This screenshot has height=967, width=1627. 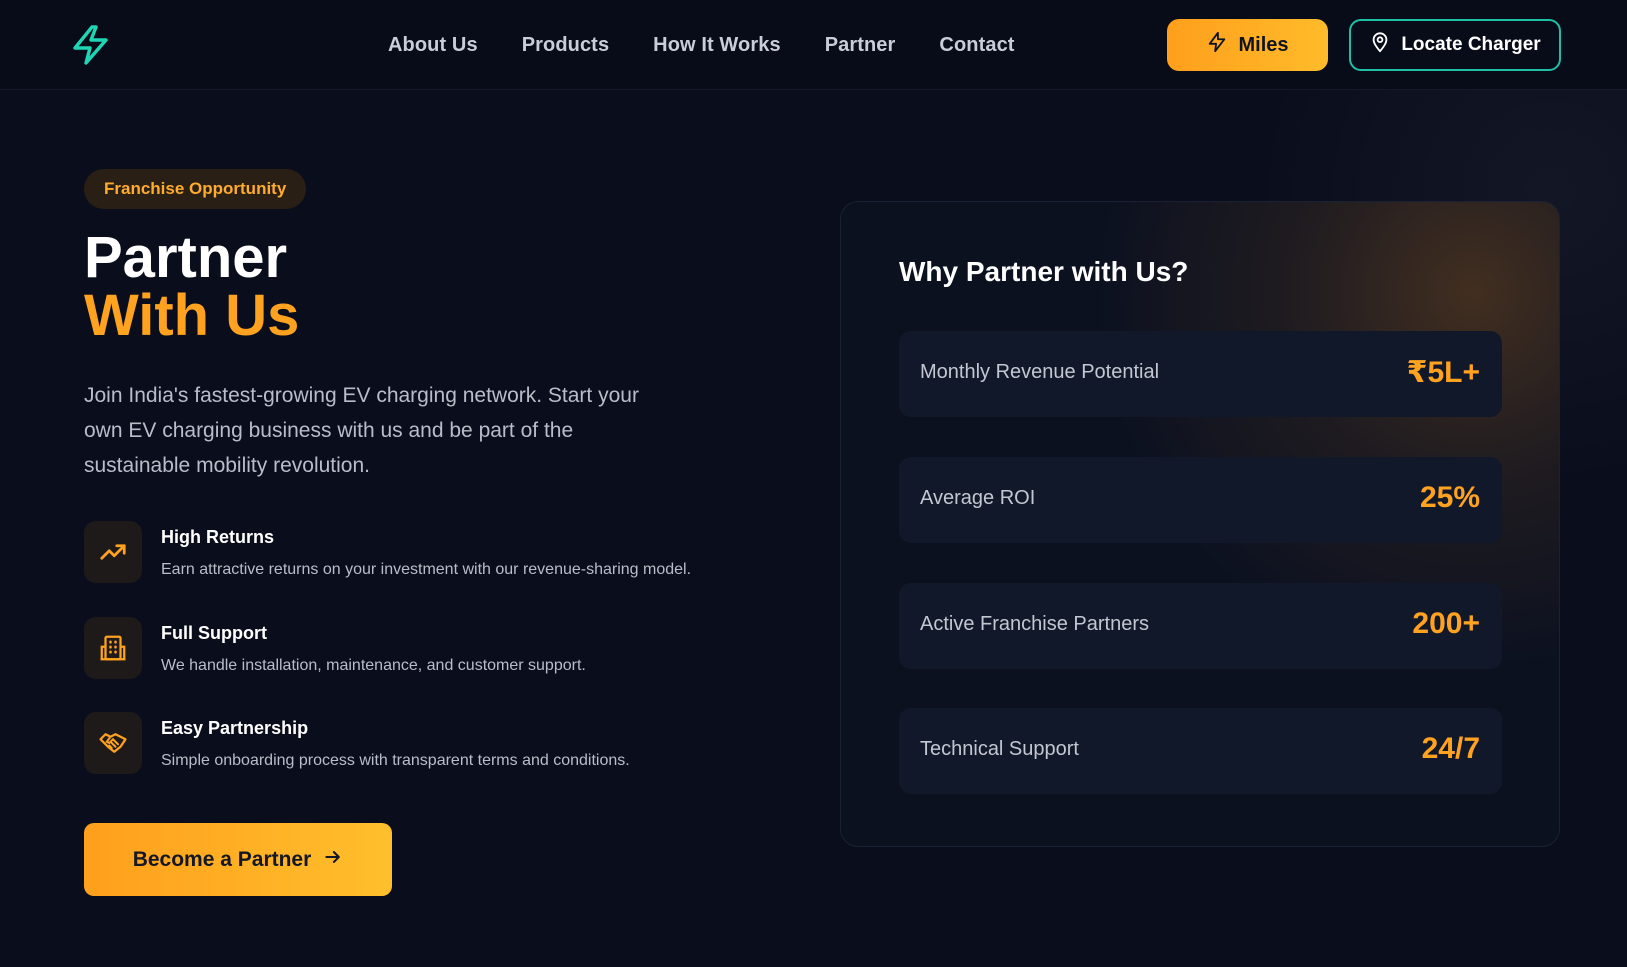 I want to click on locate-charger-label: Locate Charger, so click(x=1471, y=44).